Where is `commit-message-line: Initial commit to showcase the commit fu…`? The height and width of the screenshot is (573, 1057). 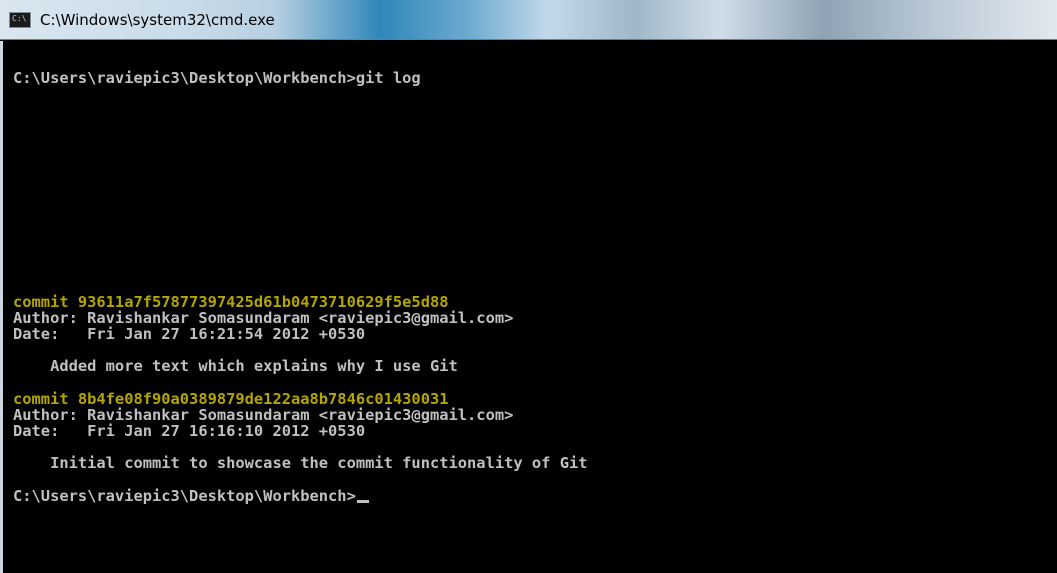
commit-message-line: Initial commit to showcase the commit fu… is located at coordinates (300, 463).